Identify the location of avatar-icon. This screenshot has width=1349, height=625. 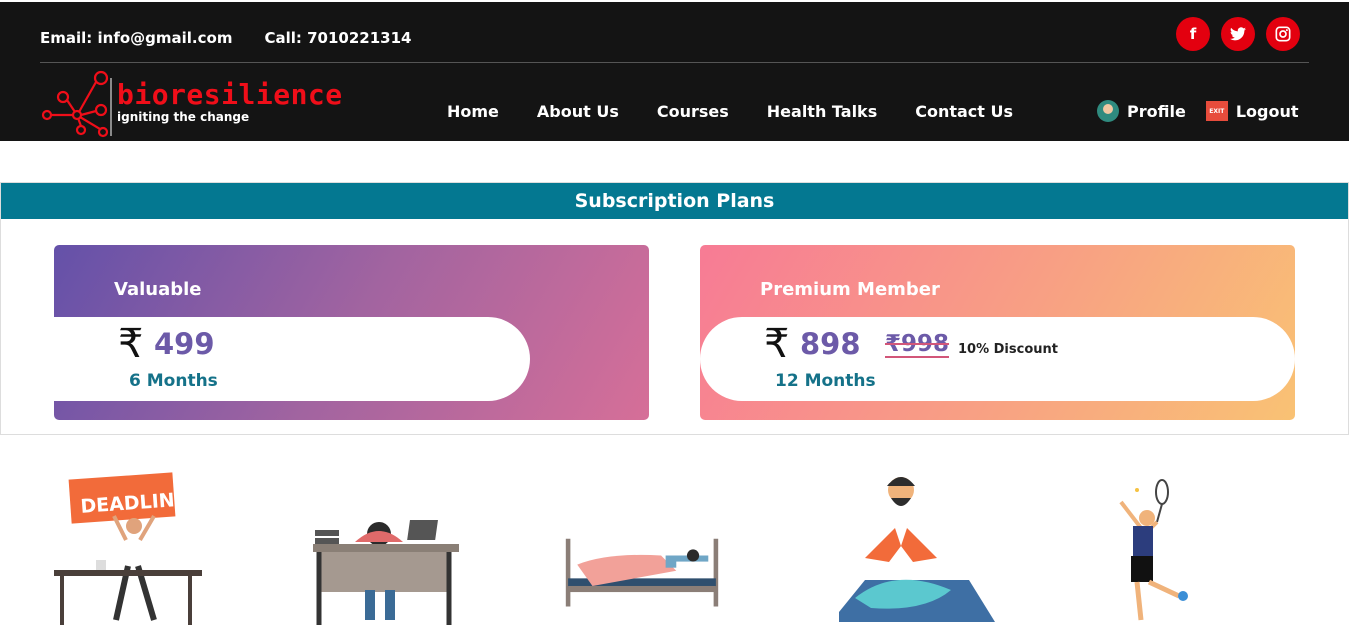
(1108, 111).